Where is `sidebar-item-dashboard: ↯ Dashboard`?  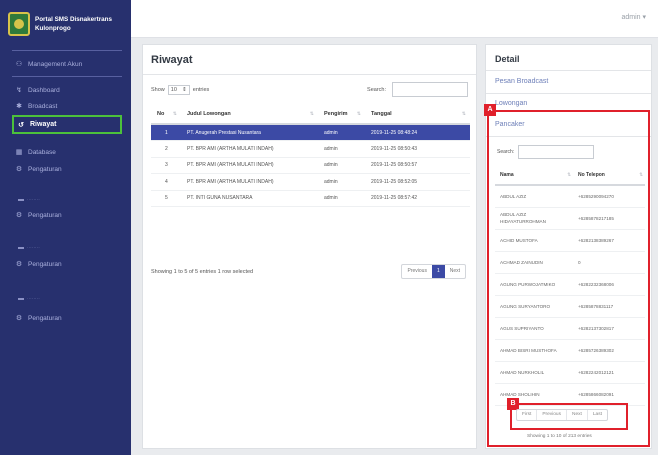 sidebar-item-dashboard: ↯ Dashboard is located at coordinates (68, 90).